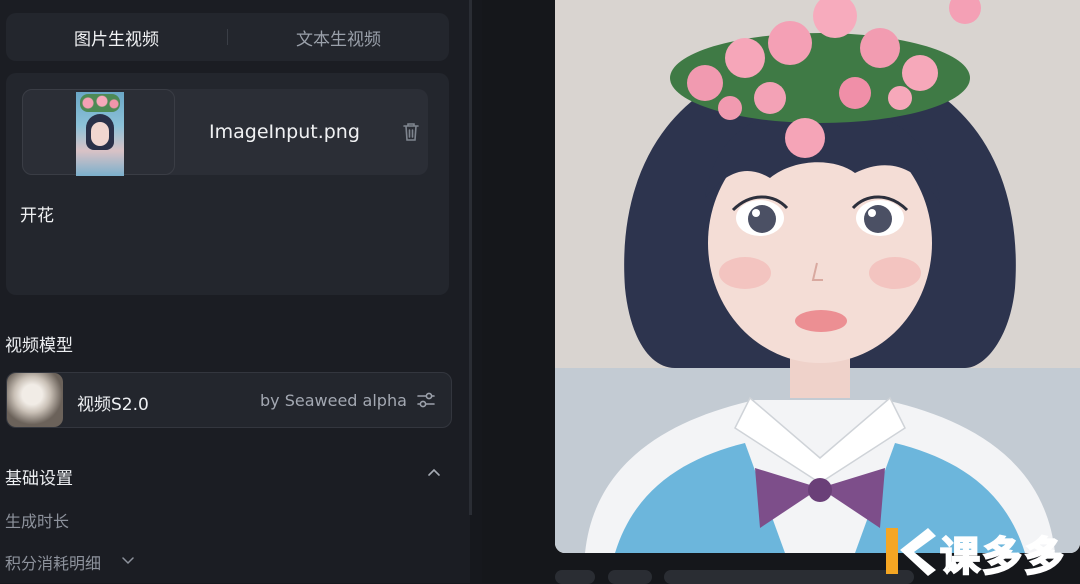 This screenshot has width=1080, height=584. Describe the element at coordinates (39, 346) in the screenshot. I see `model-section-title: 视频模型` at that location.